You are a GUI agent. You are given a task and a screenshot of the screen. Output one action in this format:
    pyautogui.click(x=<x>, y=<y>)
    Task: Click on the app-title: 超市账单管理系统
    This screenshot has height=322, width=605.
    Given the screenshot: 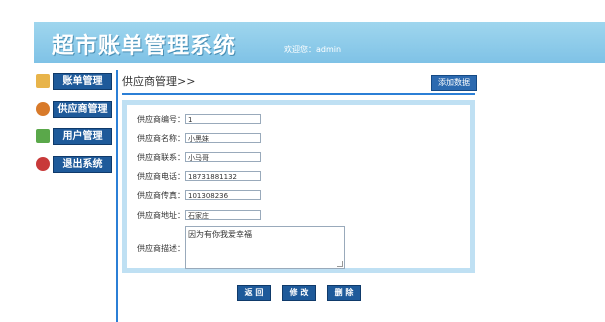 What is the action you would take?
    pyautogui.click(x=144, y=46)
    